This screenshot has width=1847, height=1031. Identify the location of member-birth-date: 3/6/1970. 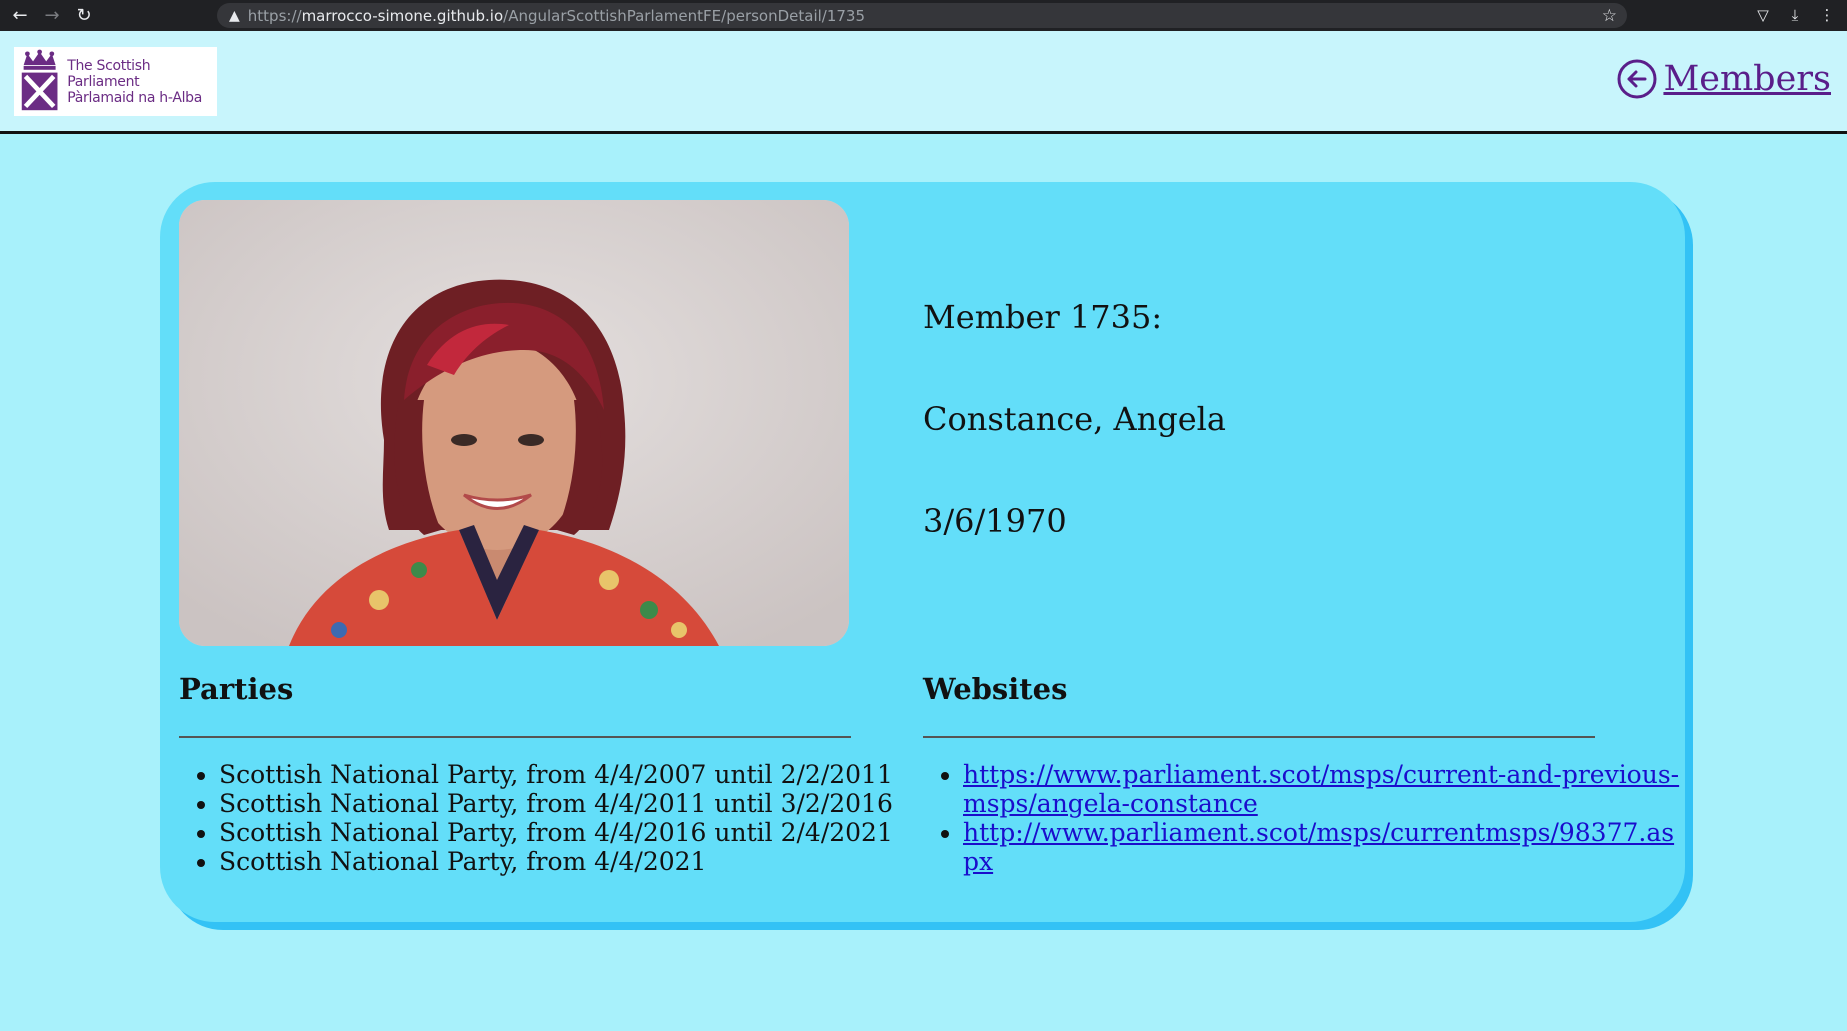
(995, 521).